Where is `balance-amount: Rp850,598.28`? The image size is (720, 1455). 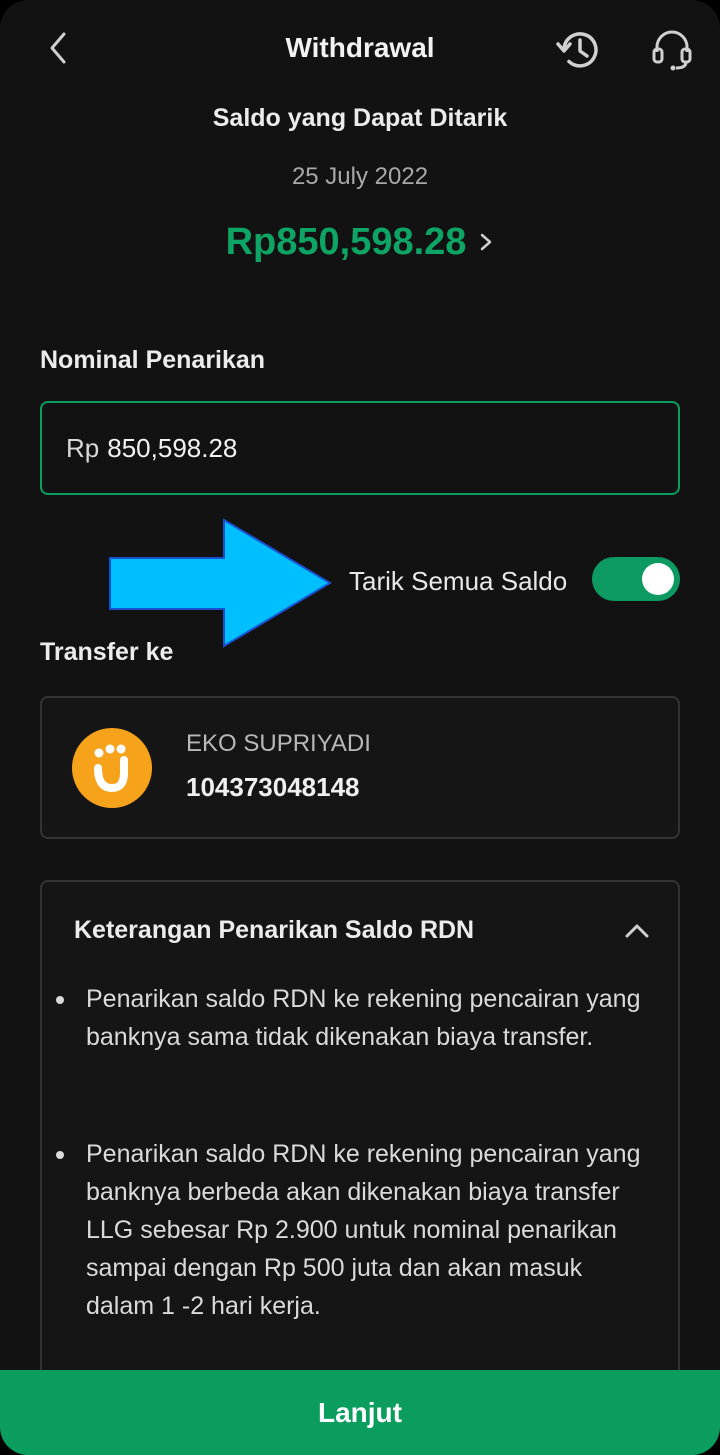
balance-amount: Rp850,598.28 is located at coordinates (346, 241).